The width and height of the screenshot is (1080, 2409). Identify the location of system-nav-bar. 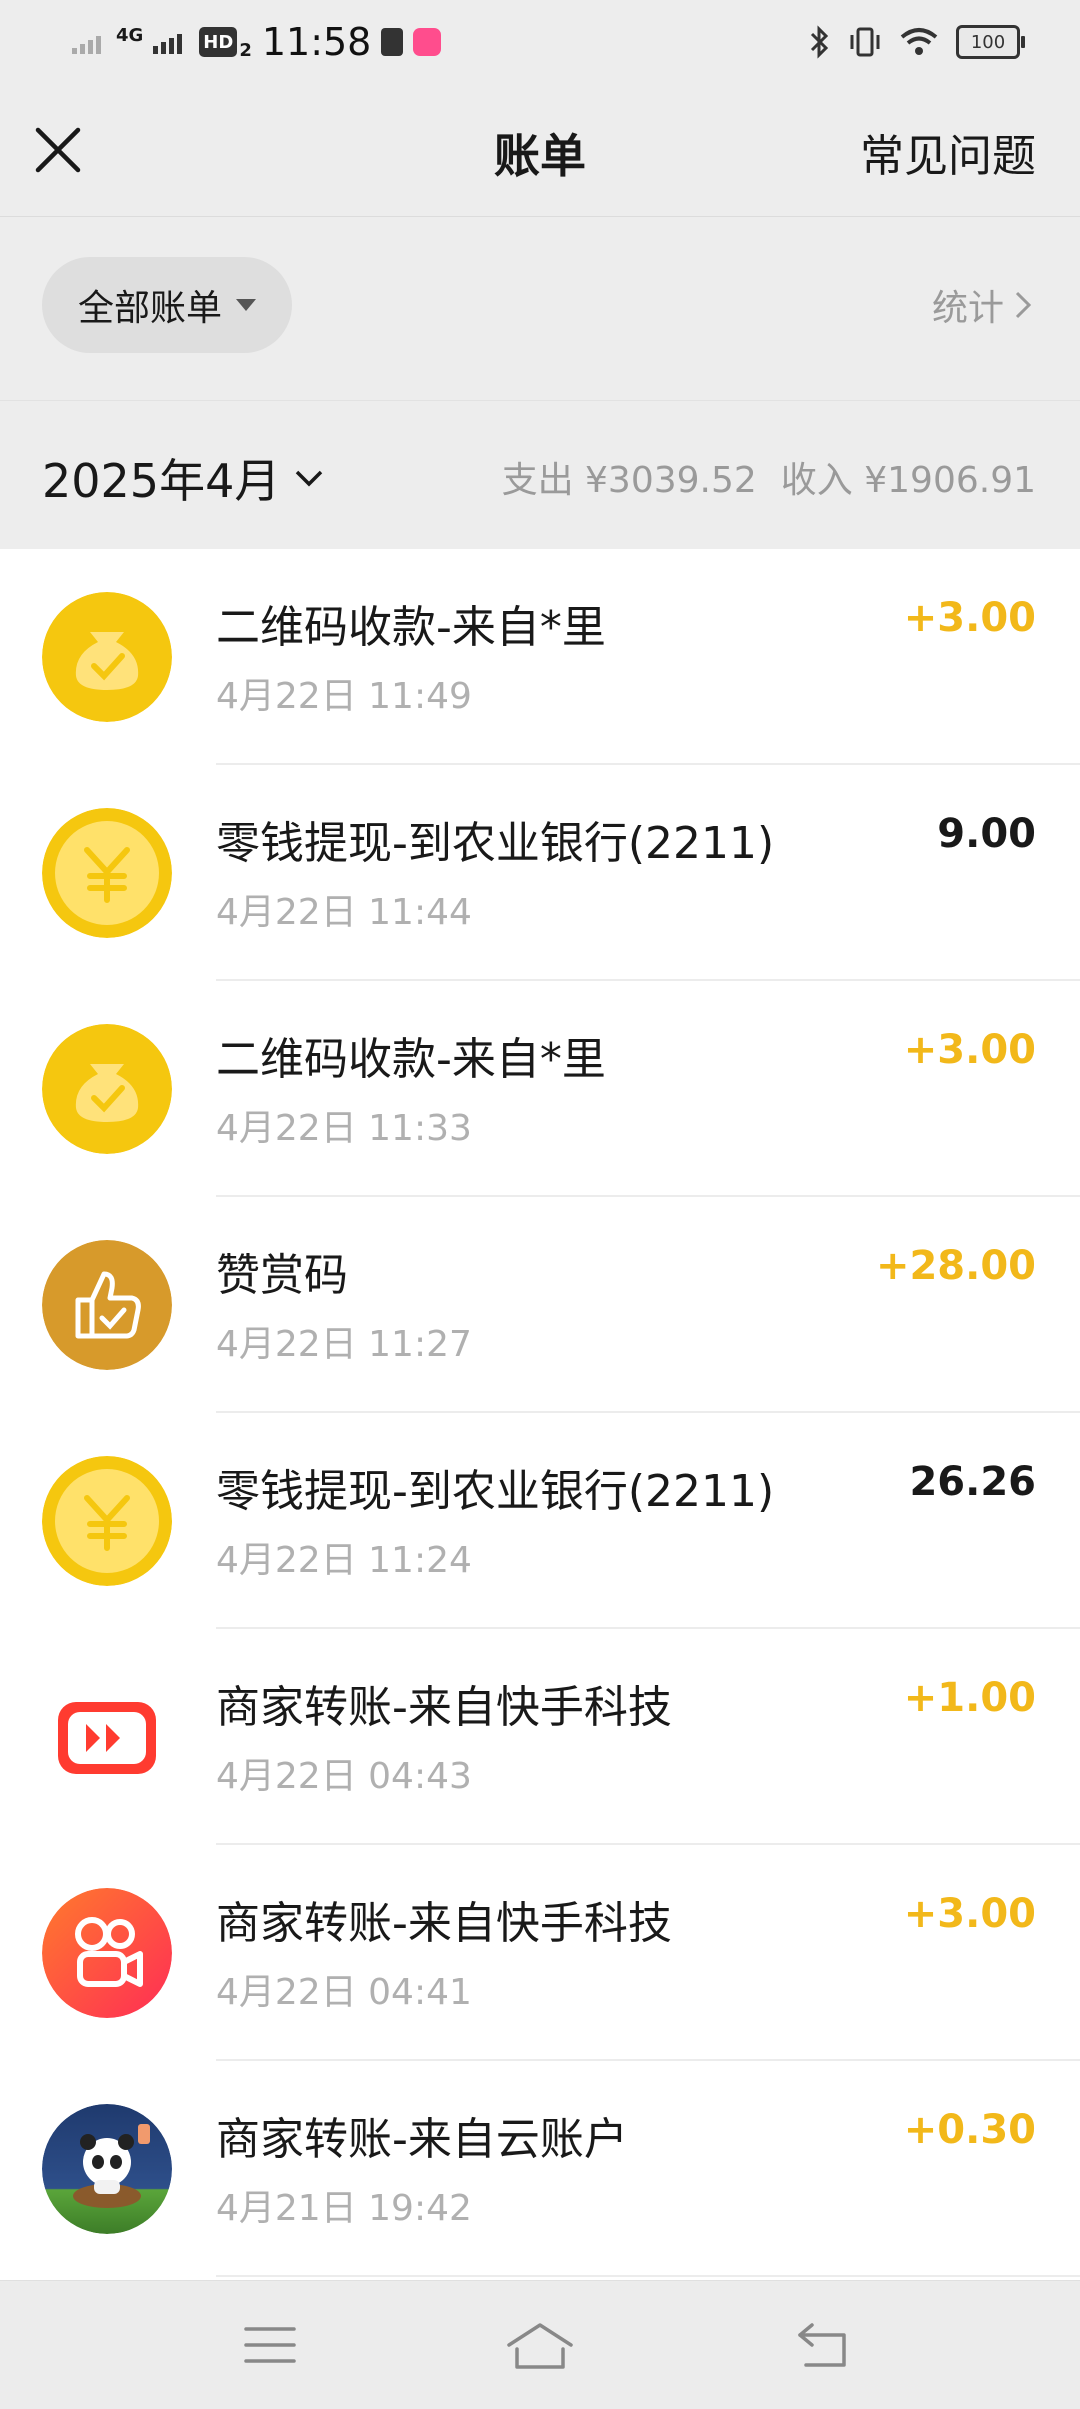
(540, 2344).